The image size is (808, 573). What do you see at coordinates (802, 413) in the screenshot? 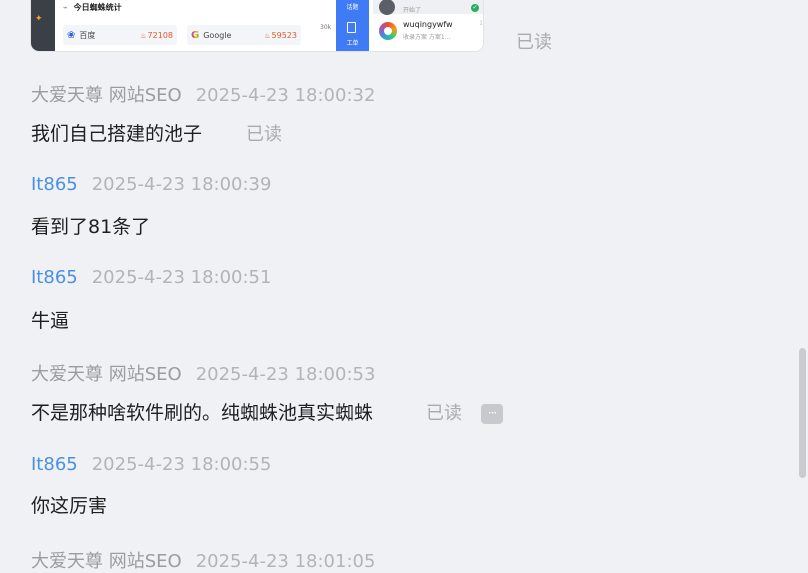
I see `scrollbar-thumb` at bounding box center [802, 413].